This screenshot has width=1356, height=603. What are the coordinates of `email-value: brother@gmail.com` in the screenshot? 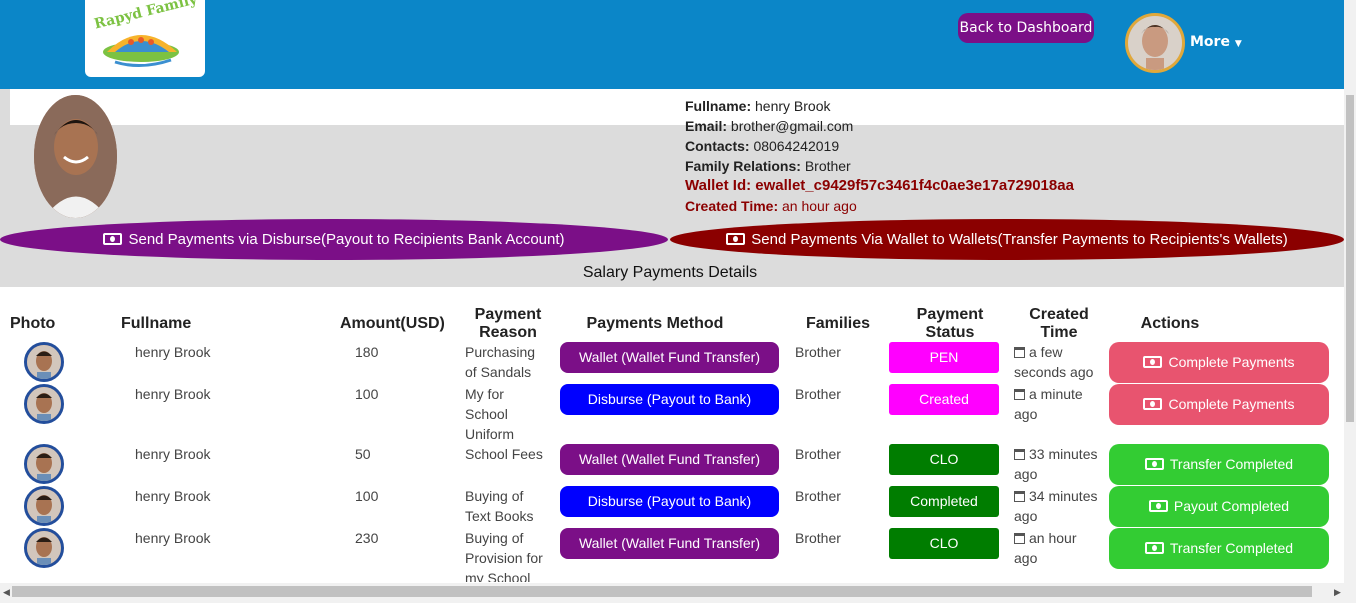 It's located at (792, 126).